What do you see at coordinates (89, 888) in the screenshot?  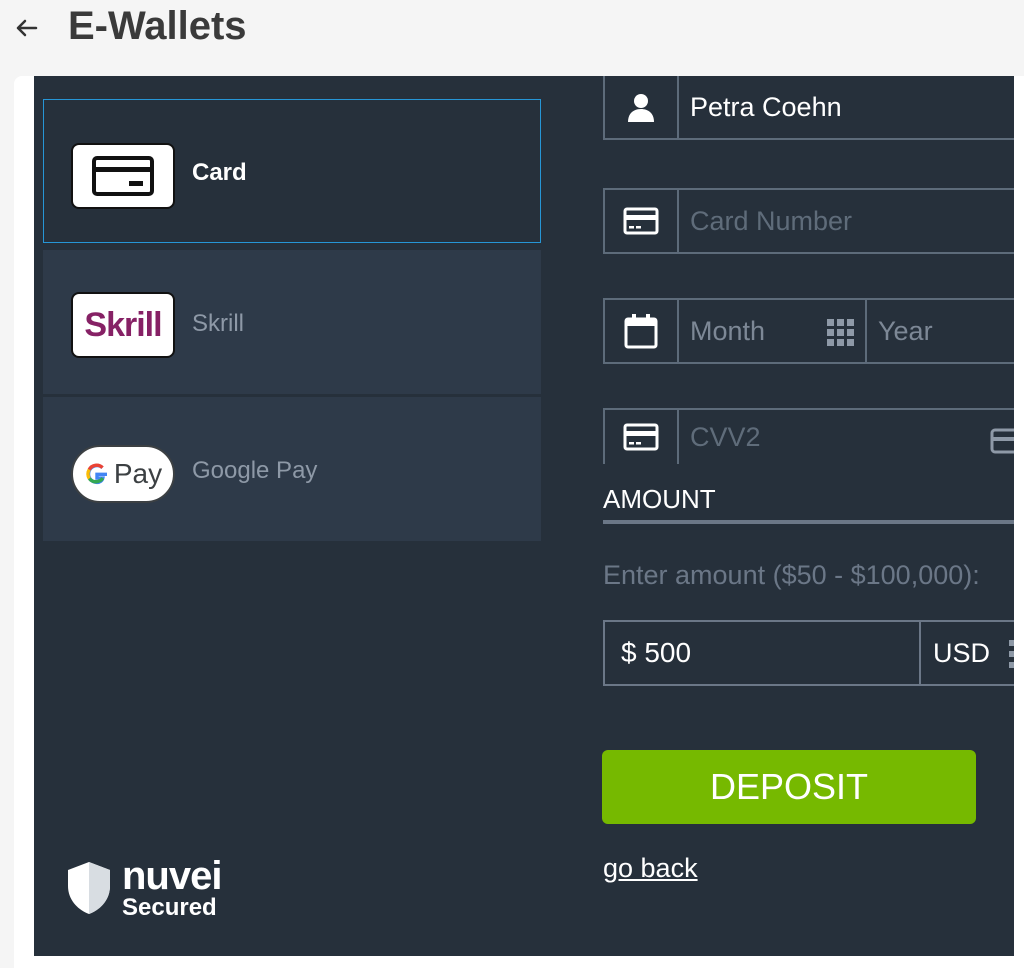 I see `shield-icon` at bounding box center [89, 888].